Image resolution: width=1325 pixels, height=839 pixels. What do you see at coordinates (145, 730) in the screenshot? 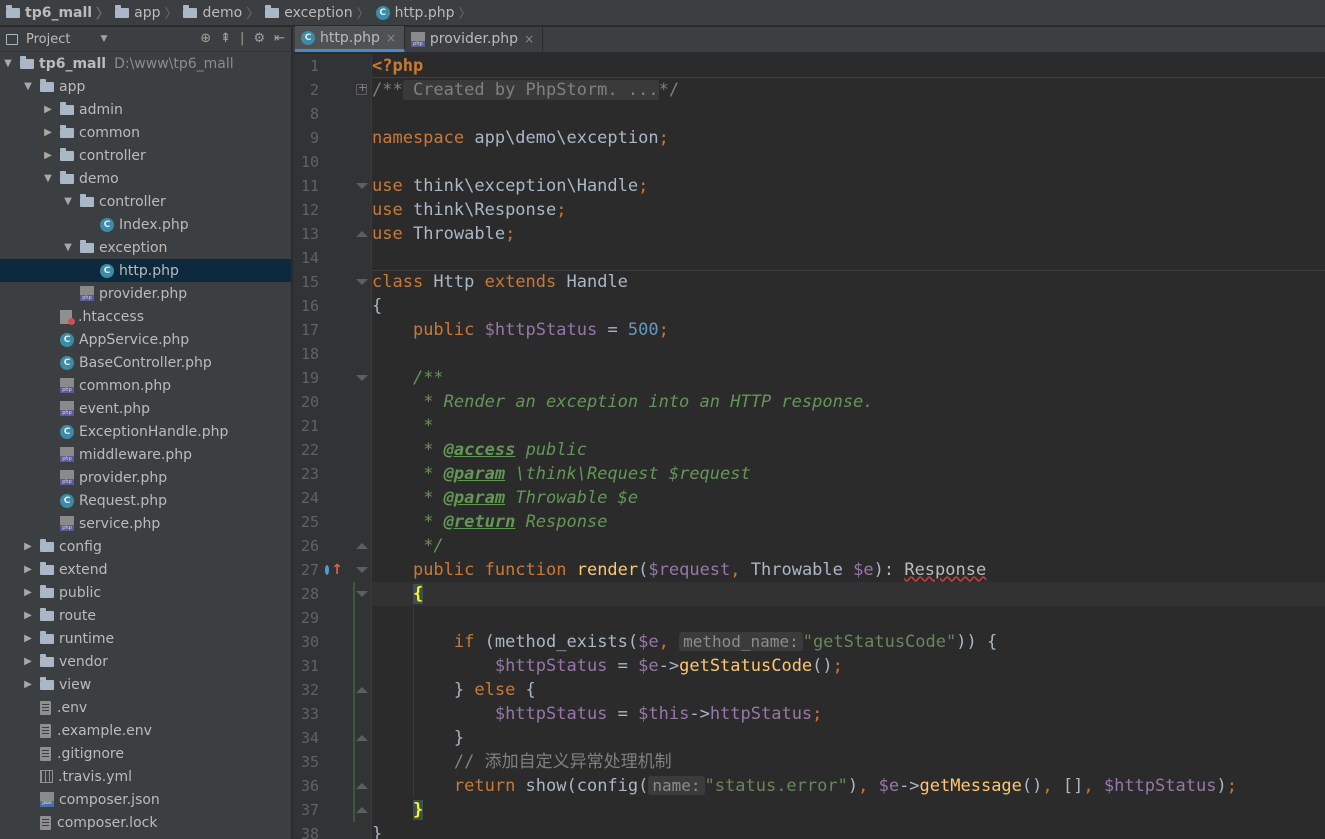
I see `tree-item: .example.env` at bounding box center [145, 730].